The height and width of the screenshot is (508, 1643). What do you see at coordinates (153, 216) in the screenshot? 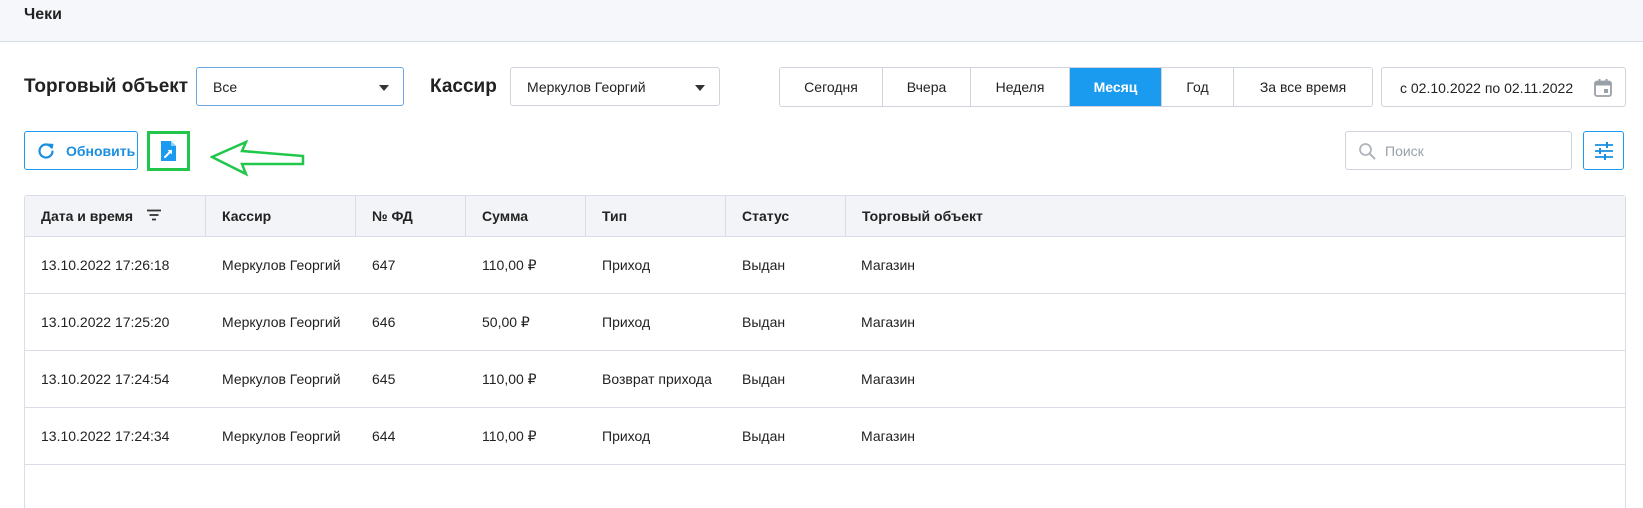
I see `sort-filter-icon` at bounding box center [153, 216].